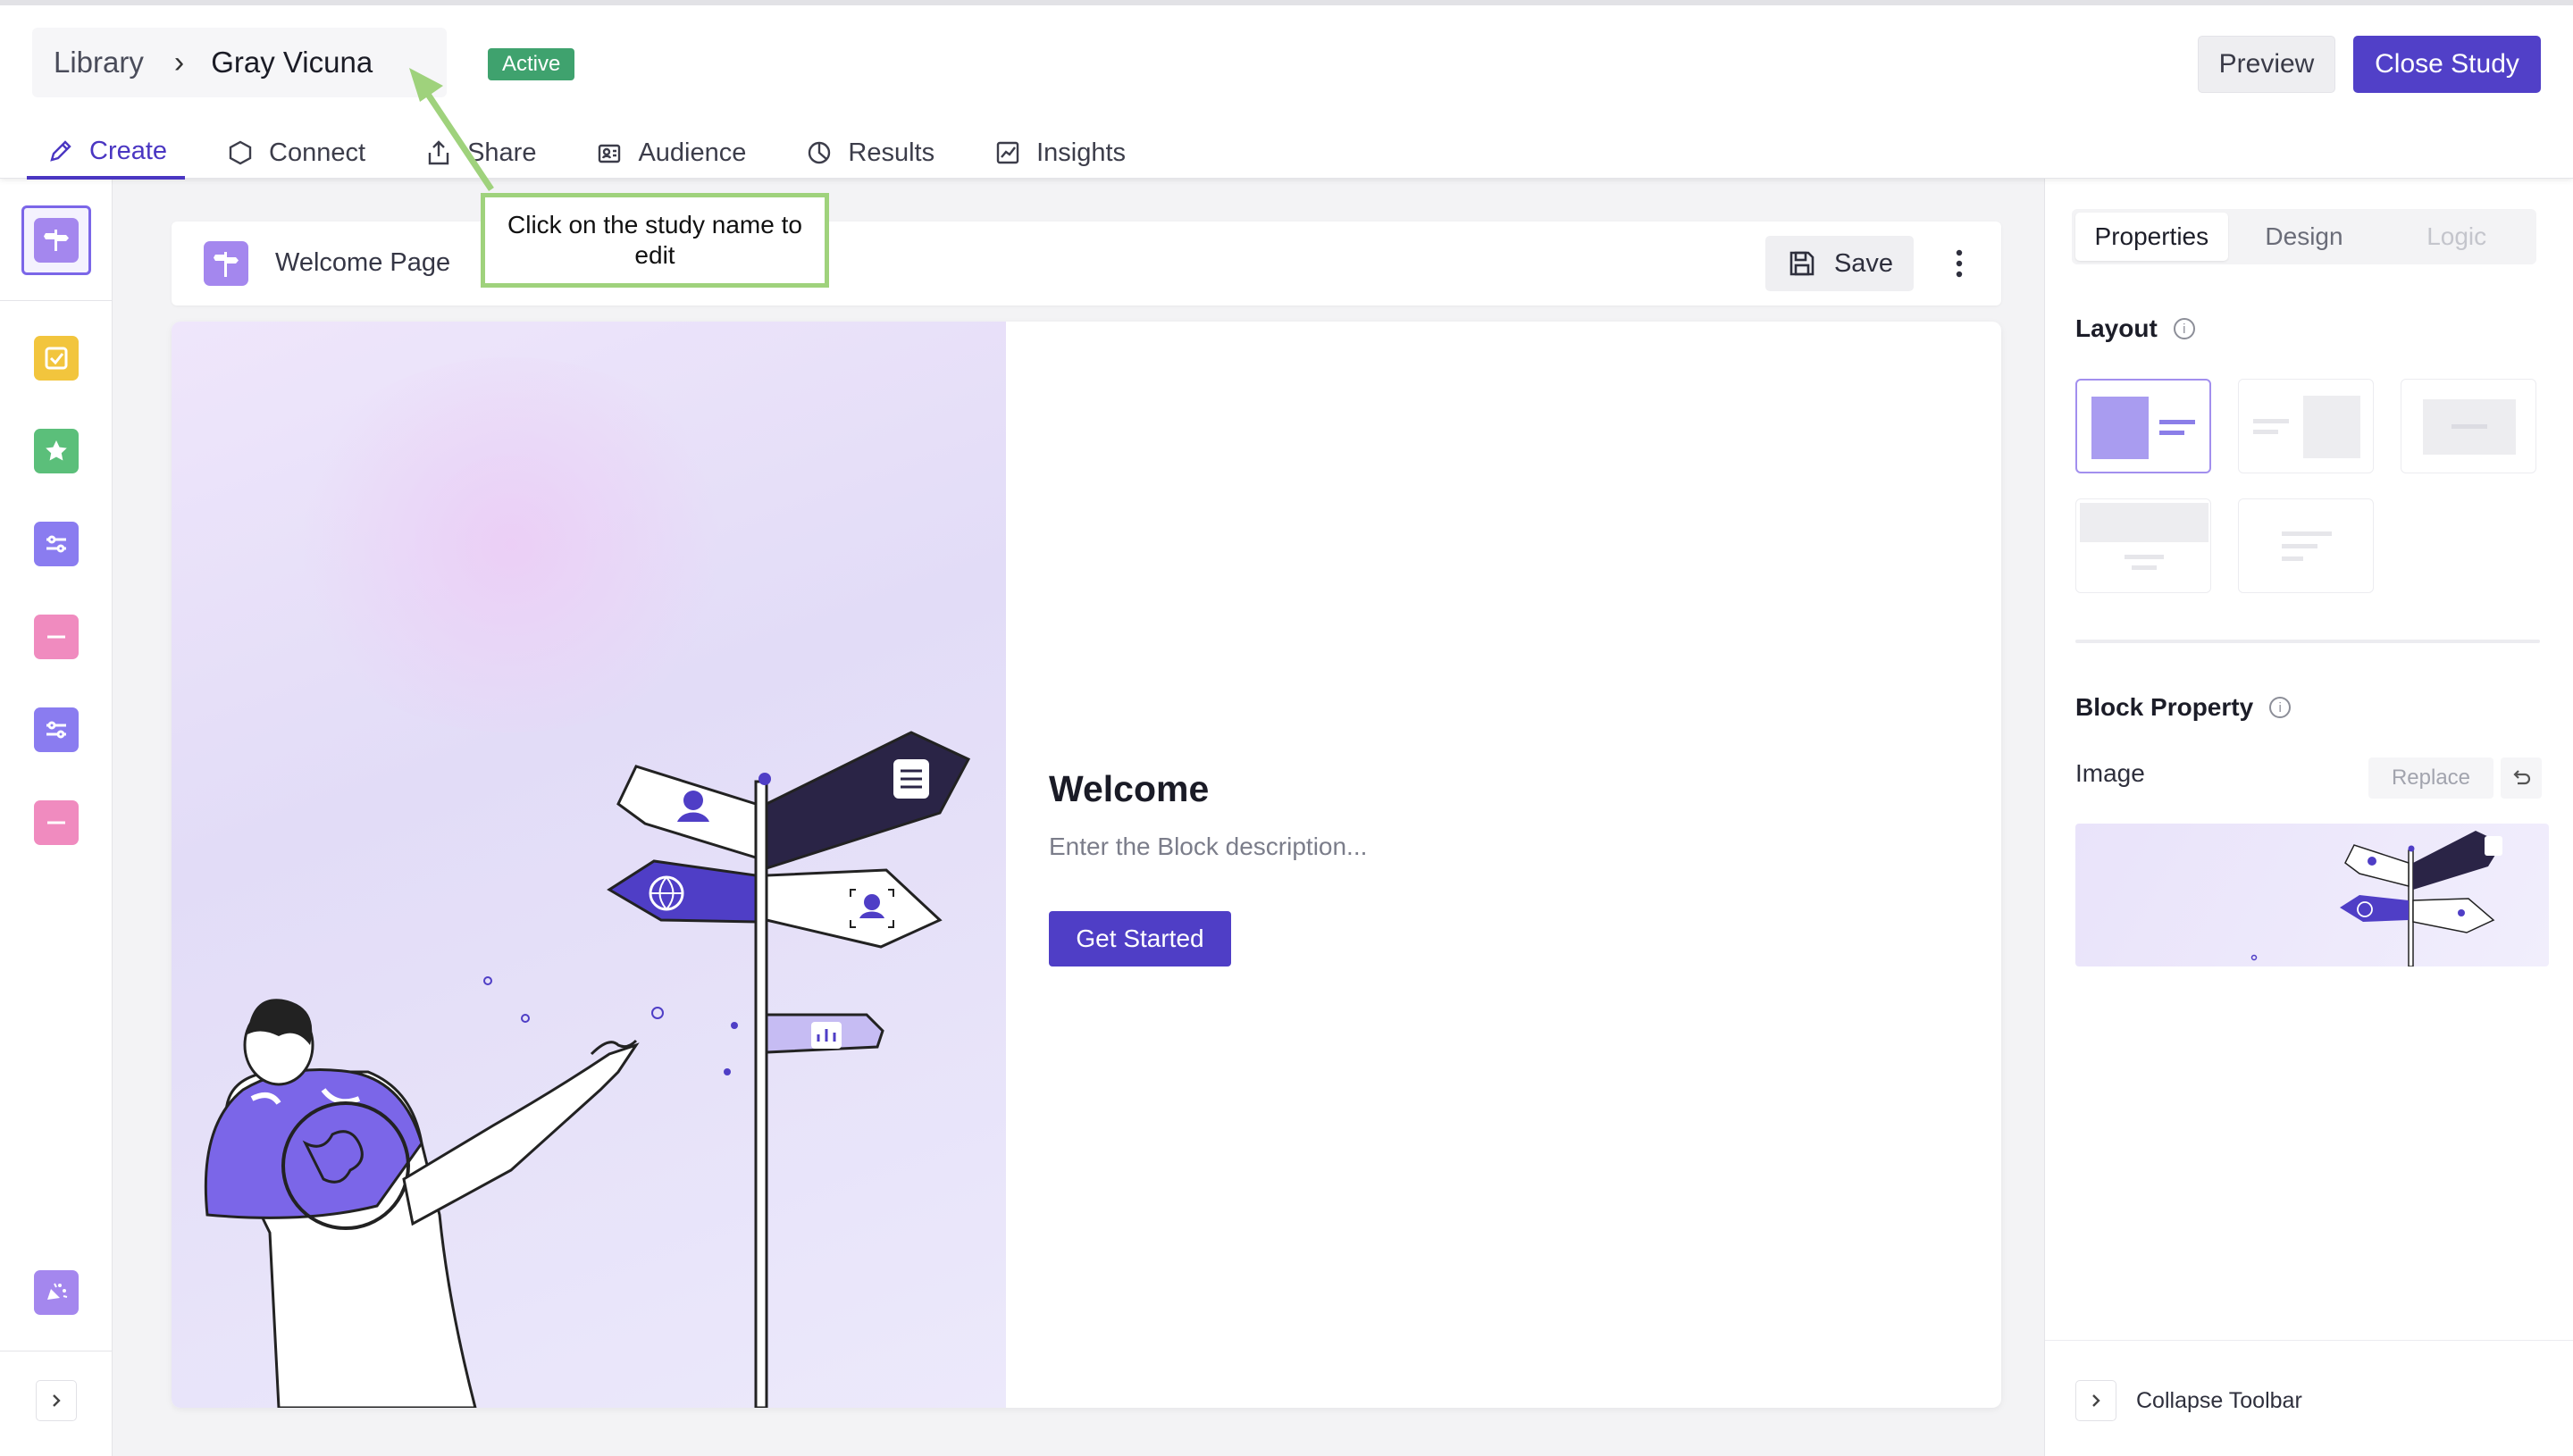 This screenshot has height=1456, width=2573. I want to click on more-options-button, so click(1960, 263).